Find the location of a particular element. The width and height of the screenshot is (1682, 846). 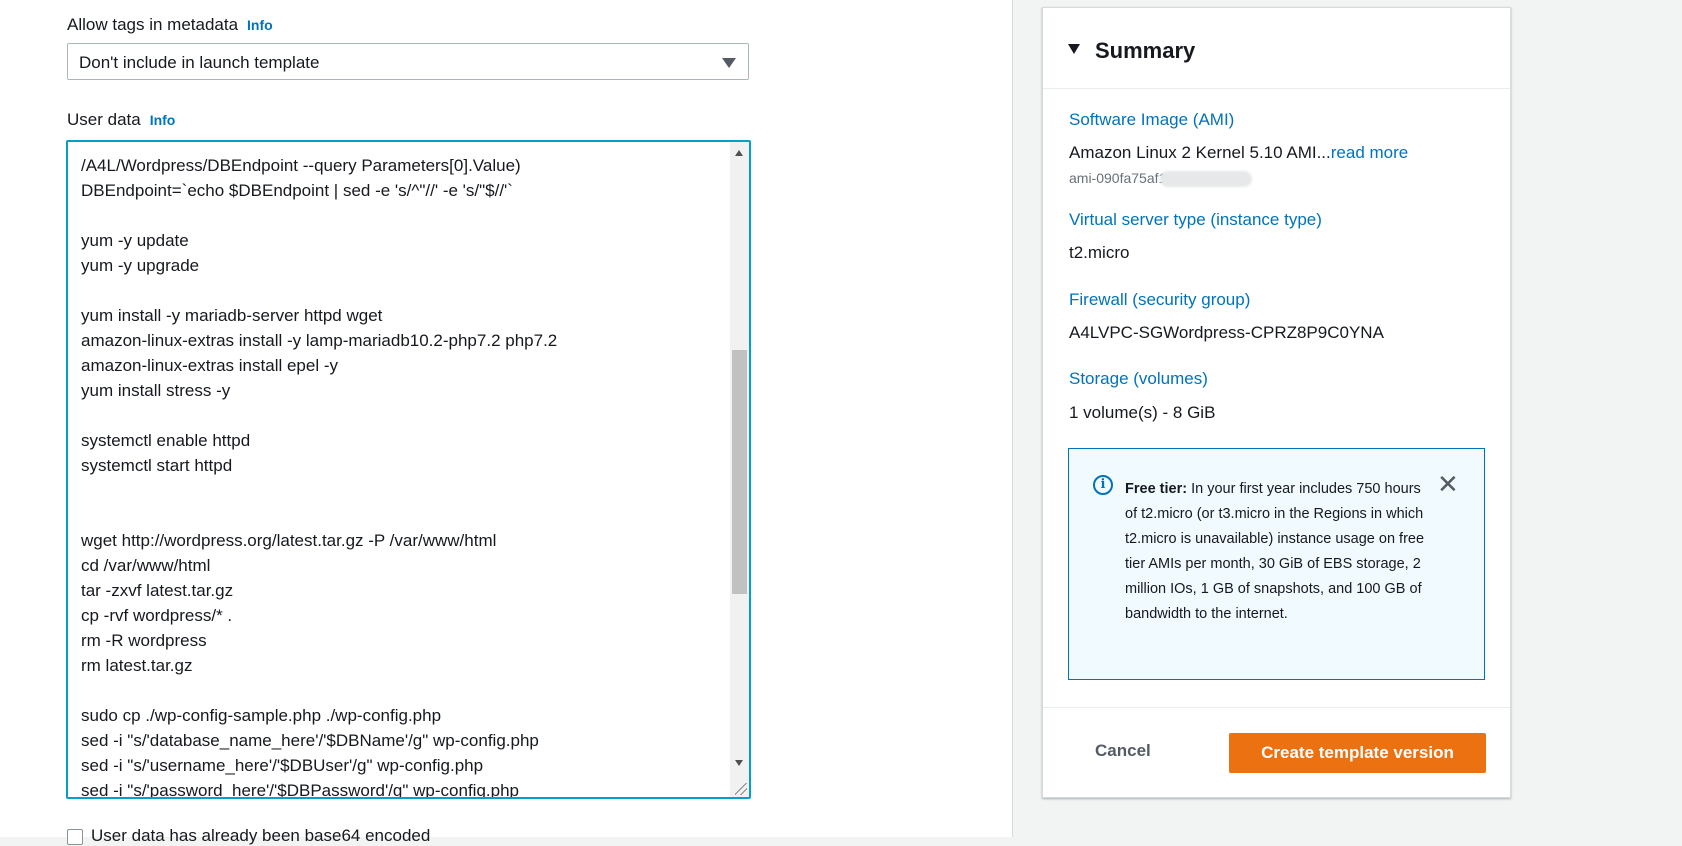

redacted-mask is located at coordinates (1206, 179).